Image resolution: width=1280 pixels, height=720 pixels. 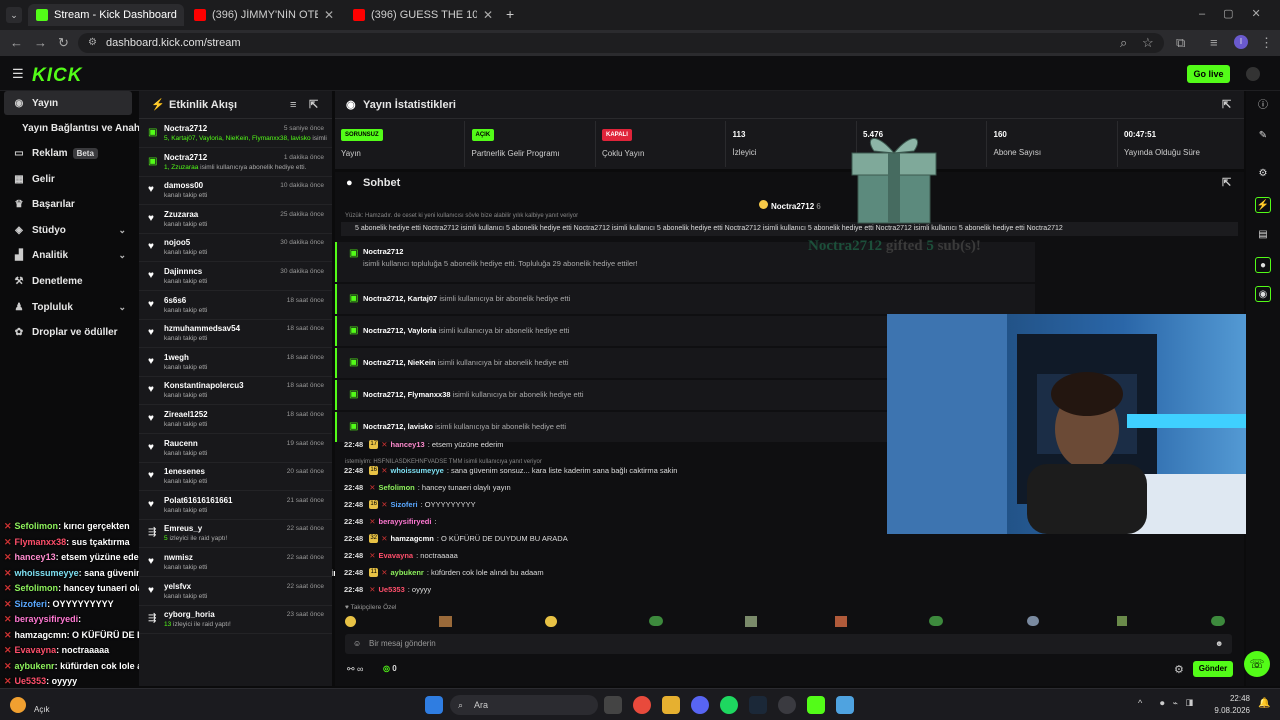 I want to click on user-avatar, so click(x=1253, y=74).